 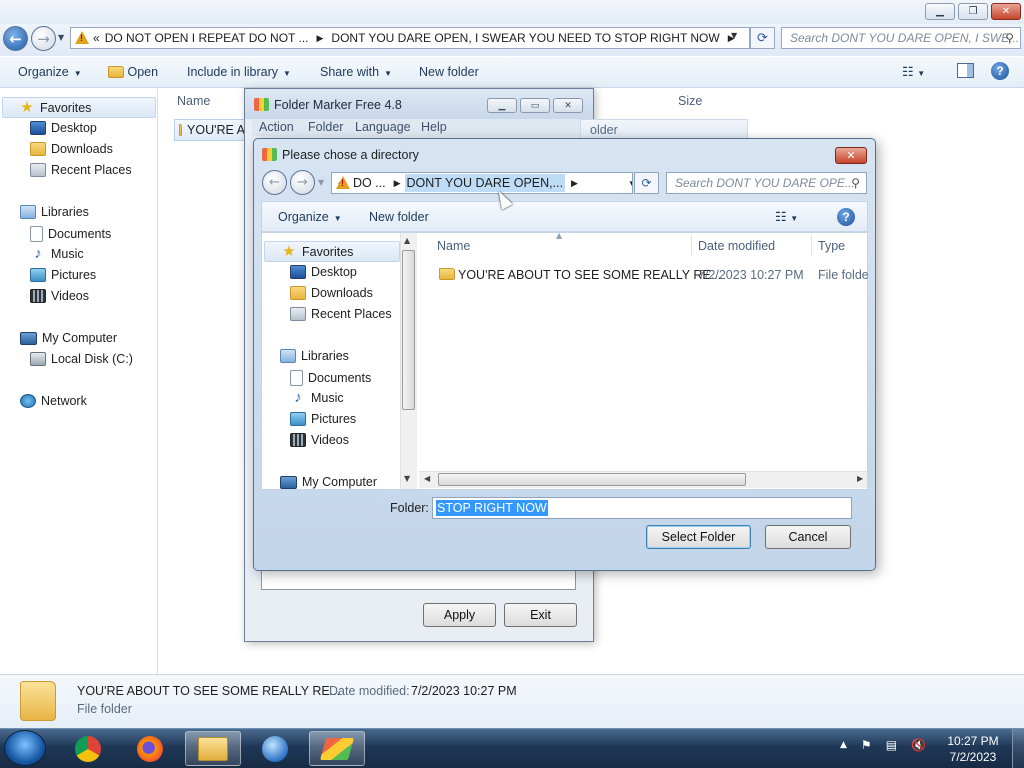 I want to click on nav-favorites: ★ Favorites, so click(x=79, y=107).